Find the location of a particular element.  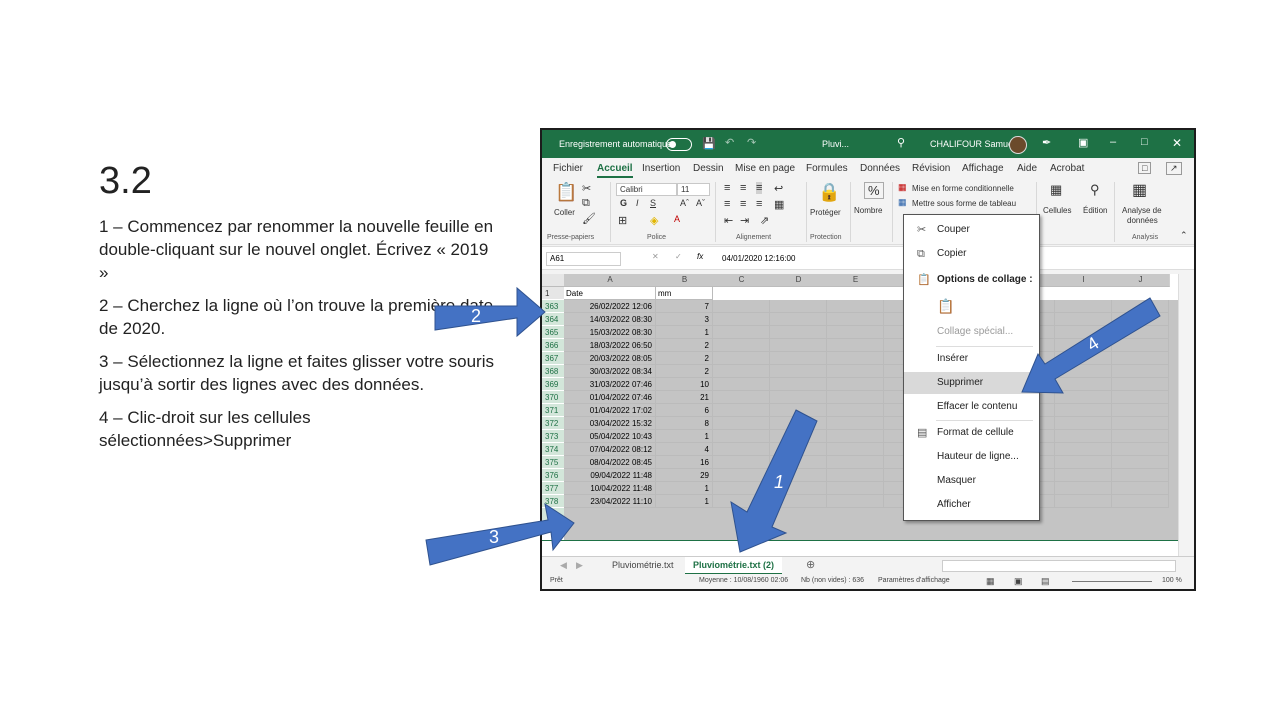

arrow-1: 1 is located at coordinates (774, 481).